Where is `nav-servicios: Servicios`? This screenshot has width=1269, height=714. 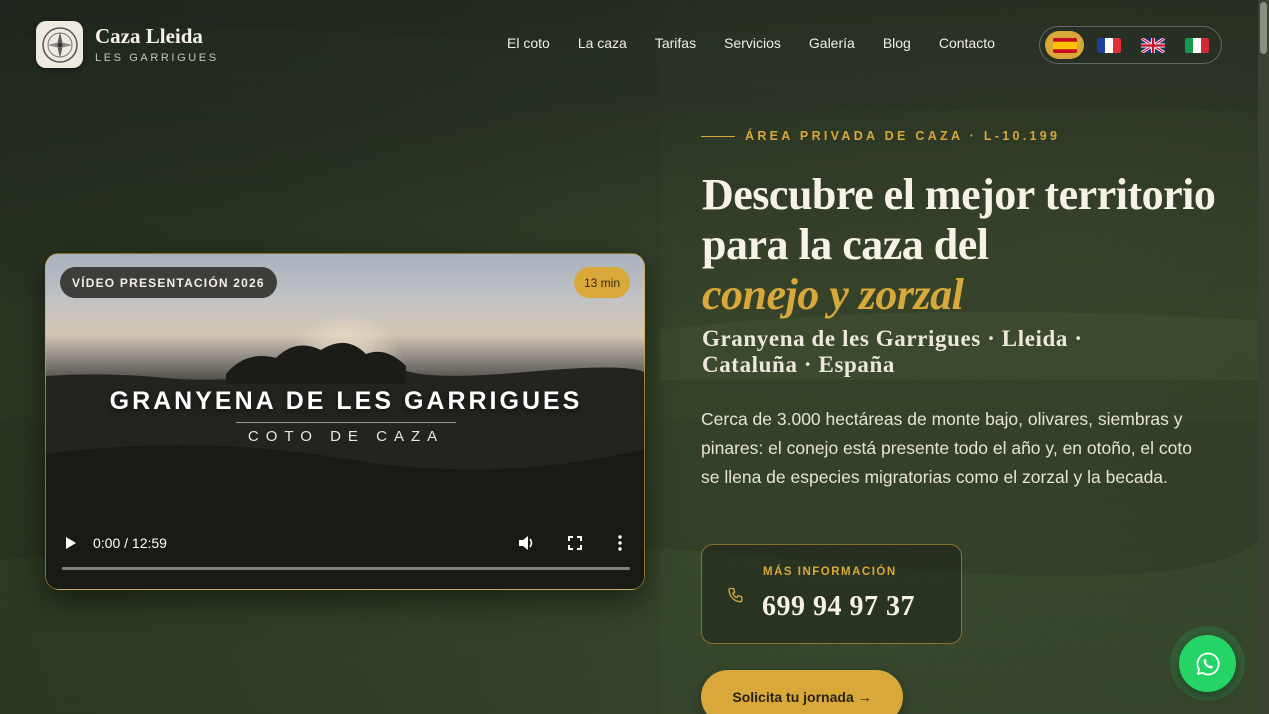
nav-servicios: Servicios is located at coordinates (752, 43).